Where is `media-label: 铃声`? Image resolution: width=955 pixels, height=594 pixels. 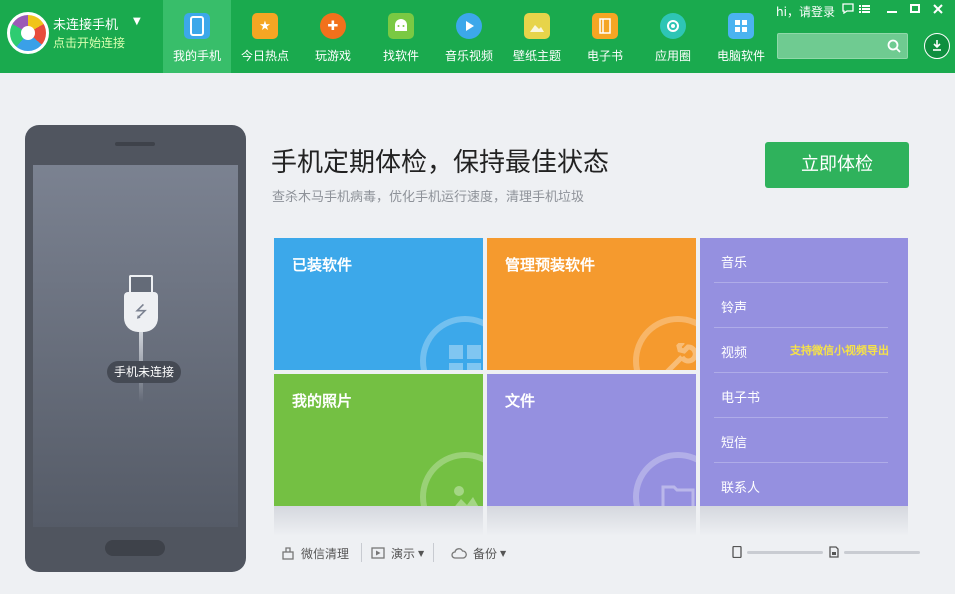
media-label: 铃声 is located at coordinates (734, 308).